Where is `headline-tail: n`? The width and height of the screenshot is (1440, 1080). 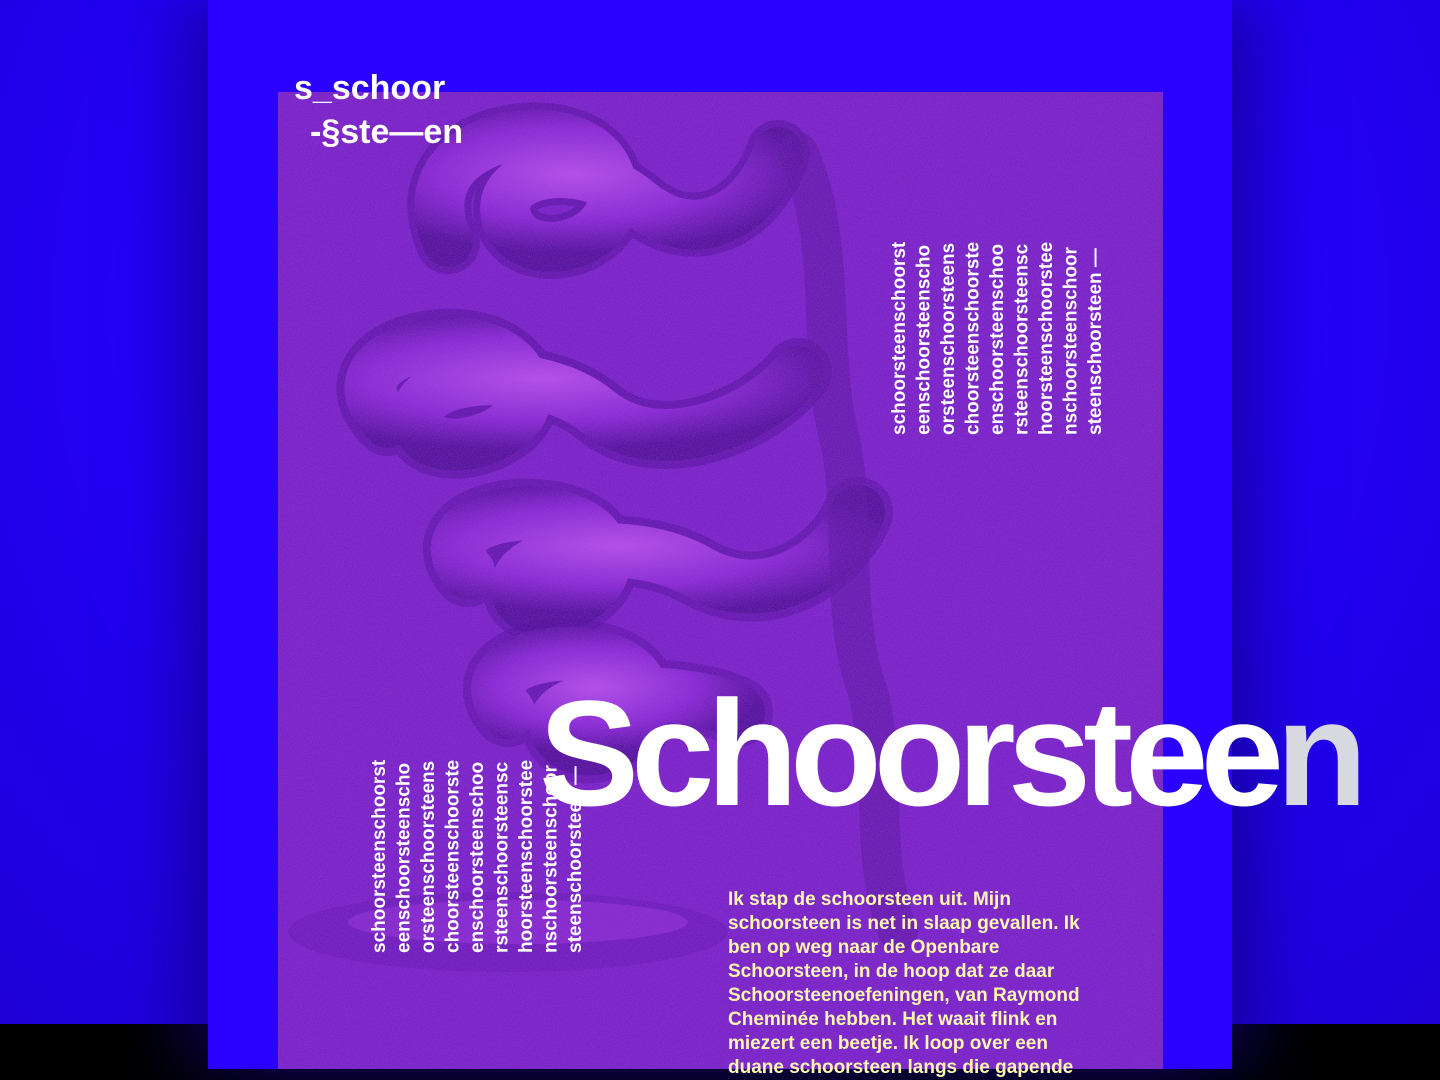 headline-tail: n is located at coordinates (1321, 753).